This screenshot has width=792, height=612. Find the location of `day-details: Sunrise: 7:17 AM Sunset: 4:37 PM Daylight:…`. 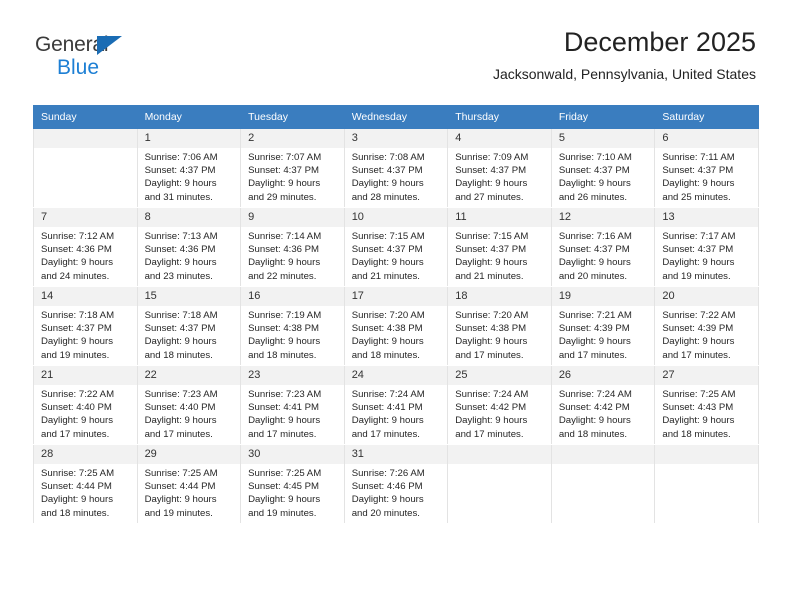

day-details: Sunrise: 7:17 AM Sunset: 4:37 PM Daylight:… is located at coordinates (706, 255).